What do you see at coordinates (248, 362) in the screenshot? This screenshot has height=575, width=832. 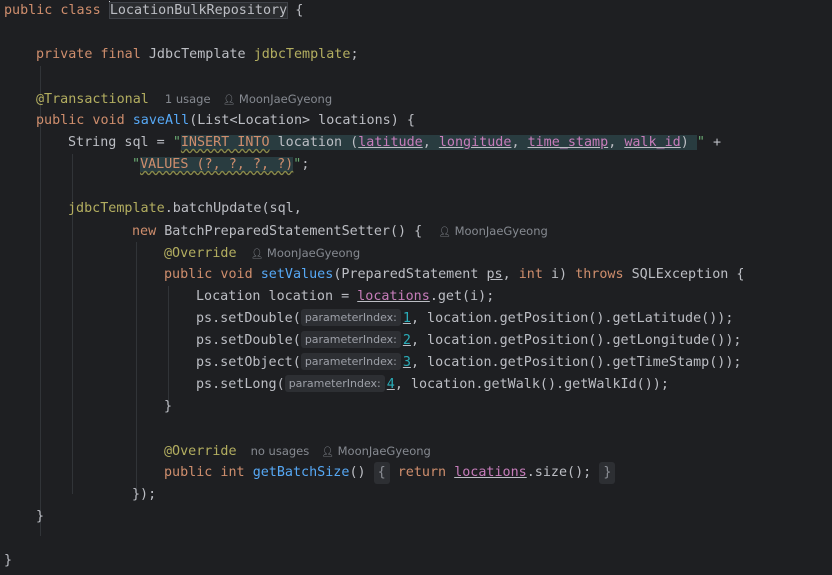 I see `code-text: ps.setObject(` at bounding box center [248, 362].